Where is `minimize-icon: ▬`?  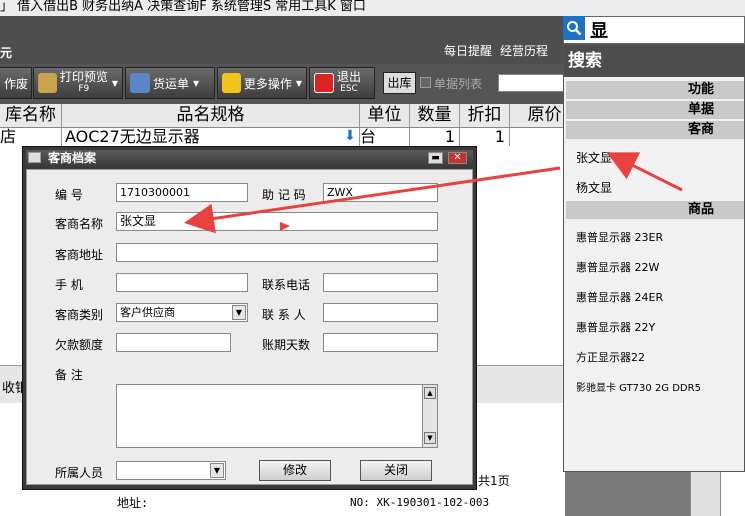 minimize-icon: ▬ is located at coordinates (435, 158).